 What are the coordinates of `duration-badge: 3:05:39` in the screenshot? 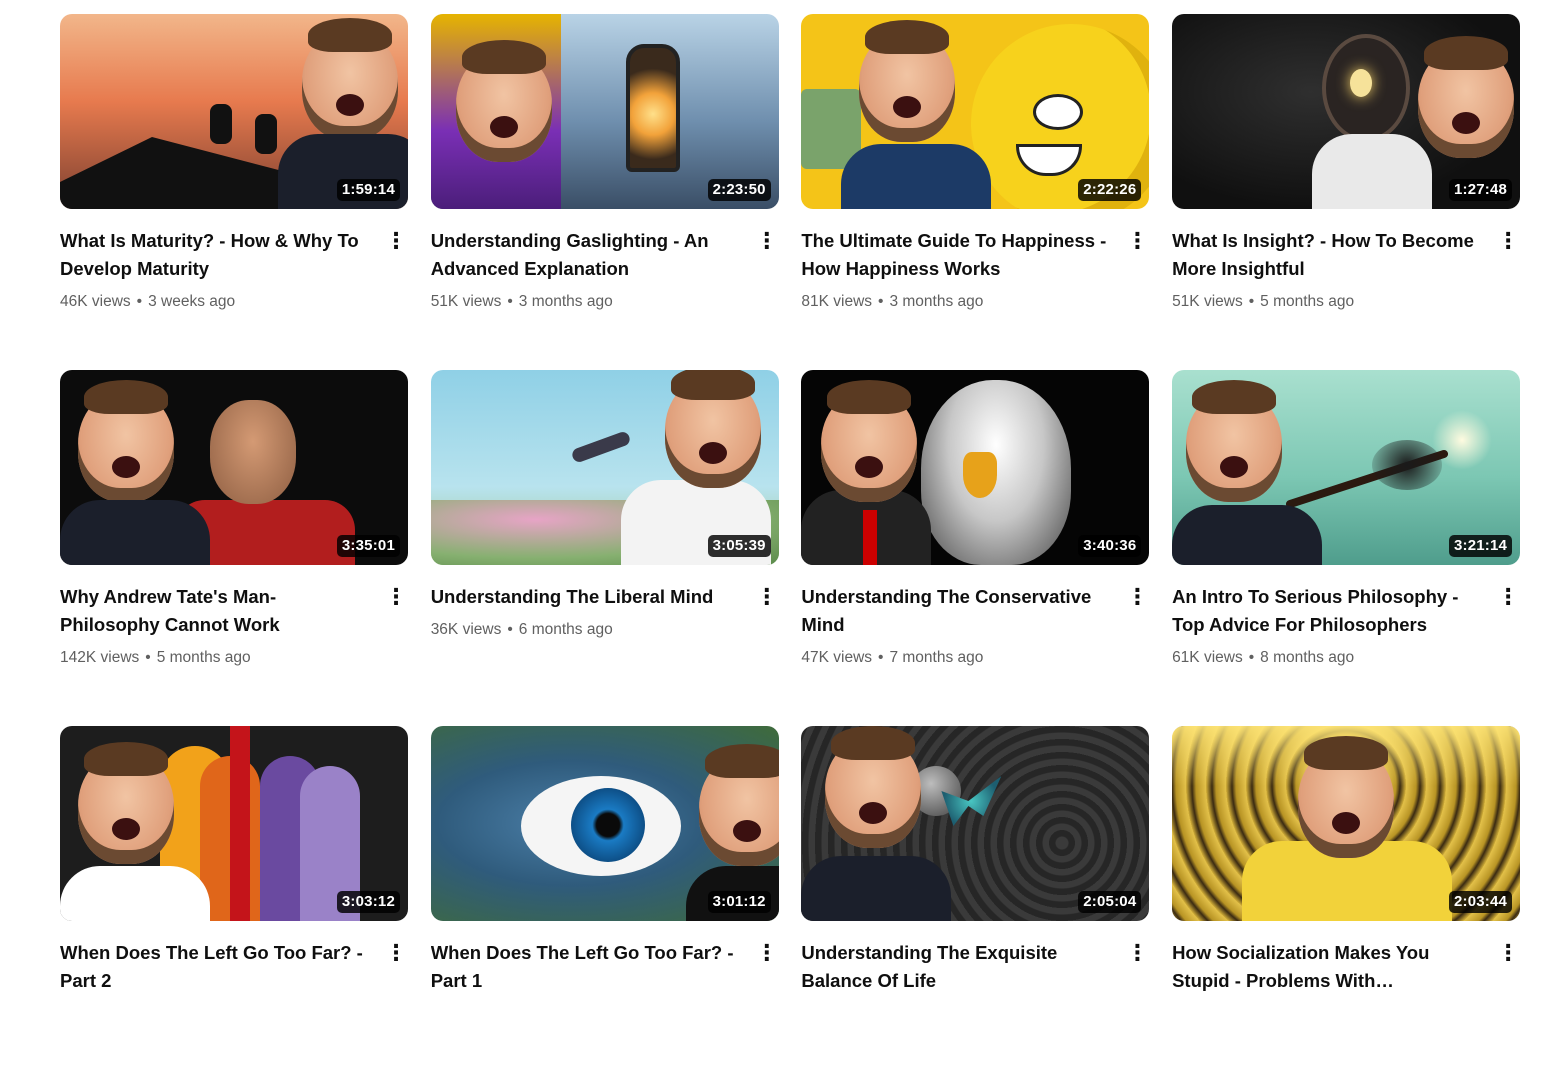 It's located at (739, 546).